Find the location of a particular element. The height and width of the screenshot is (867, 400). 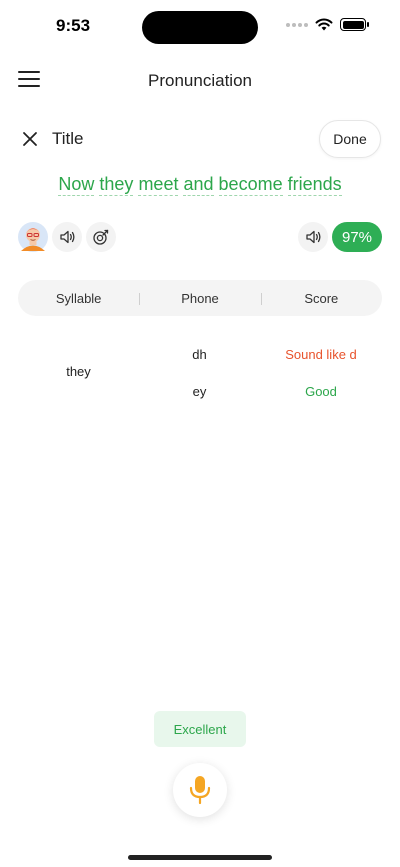

cellular-signal-icon is located at coordinates (297, 24).